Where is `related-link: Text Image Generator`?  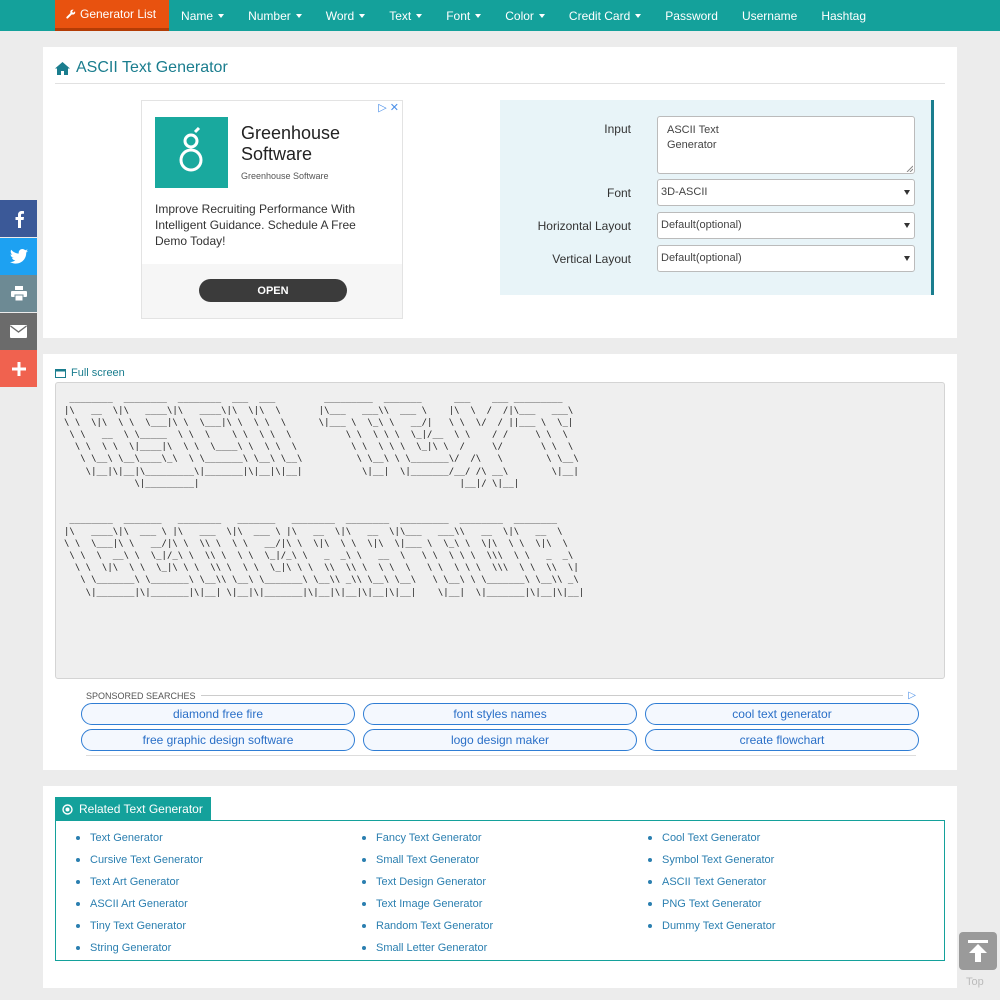
related-link: Text Image Generator is located at coordinates (422, 904).